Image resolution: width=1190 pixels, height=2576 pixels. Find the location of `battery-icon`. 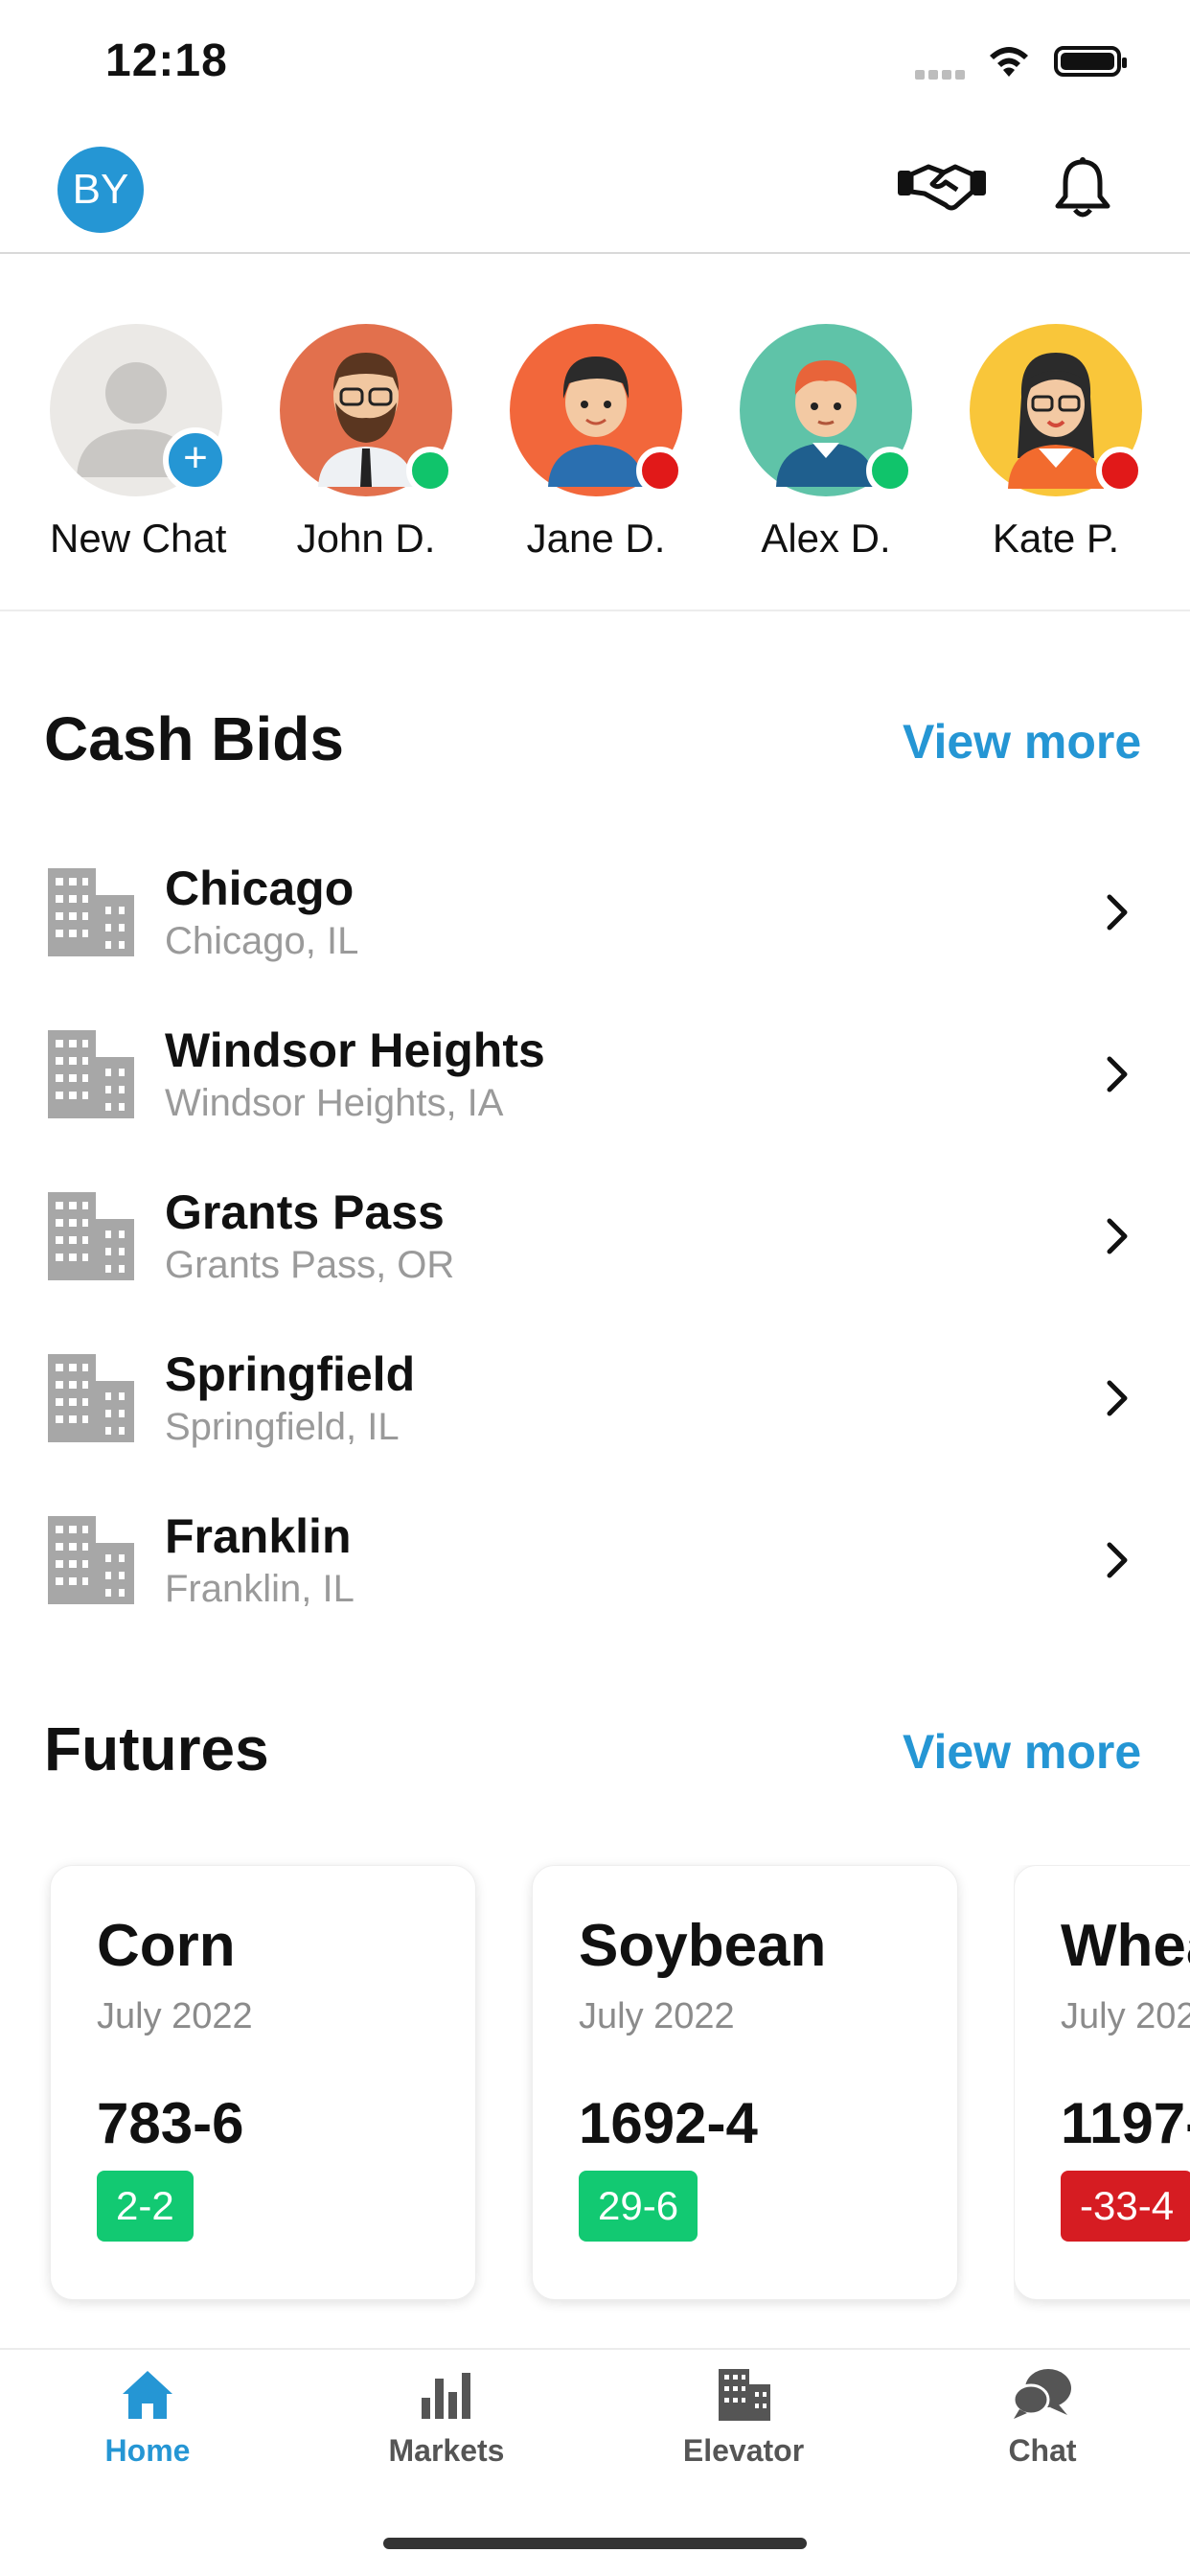

battery-icon is located at coordinates (1091, 62).